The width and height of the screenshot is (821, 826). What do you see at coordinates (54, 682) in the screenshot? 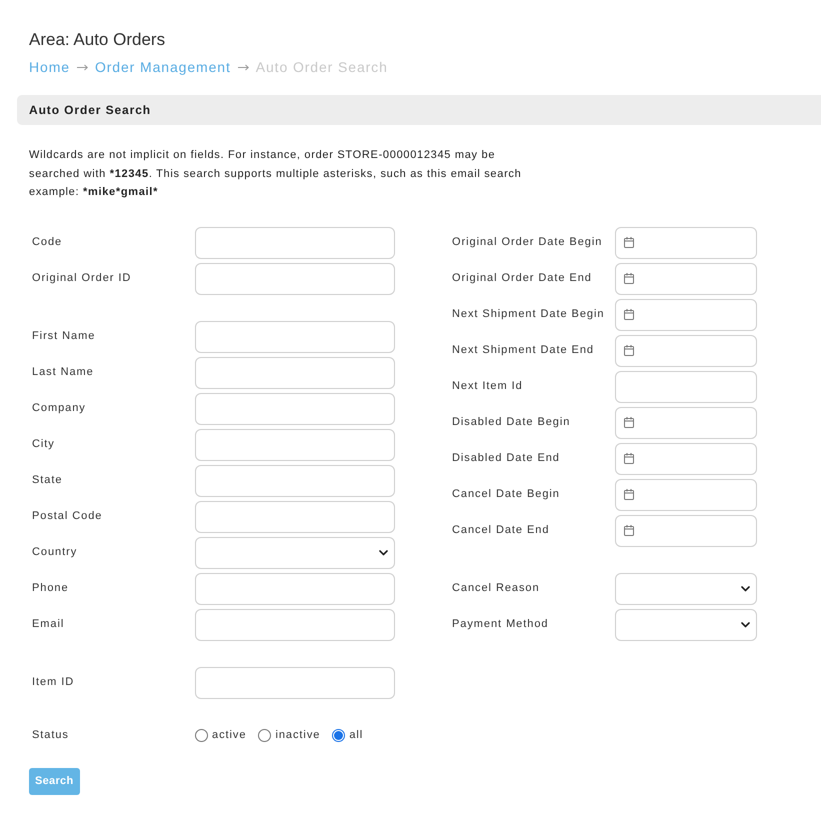
I see `field-label: Item ID` at bounding box center [54, 682].